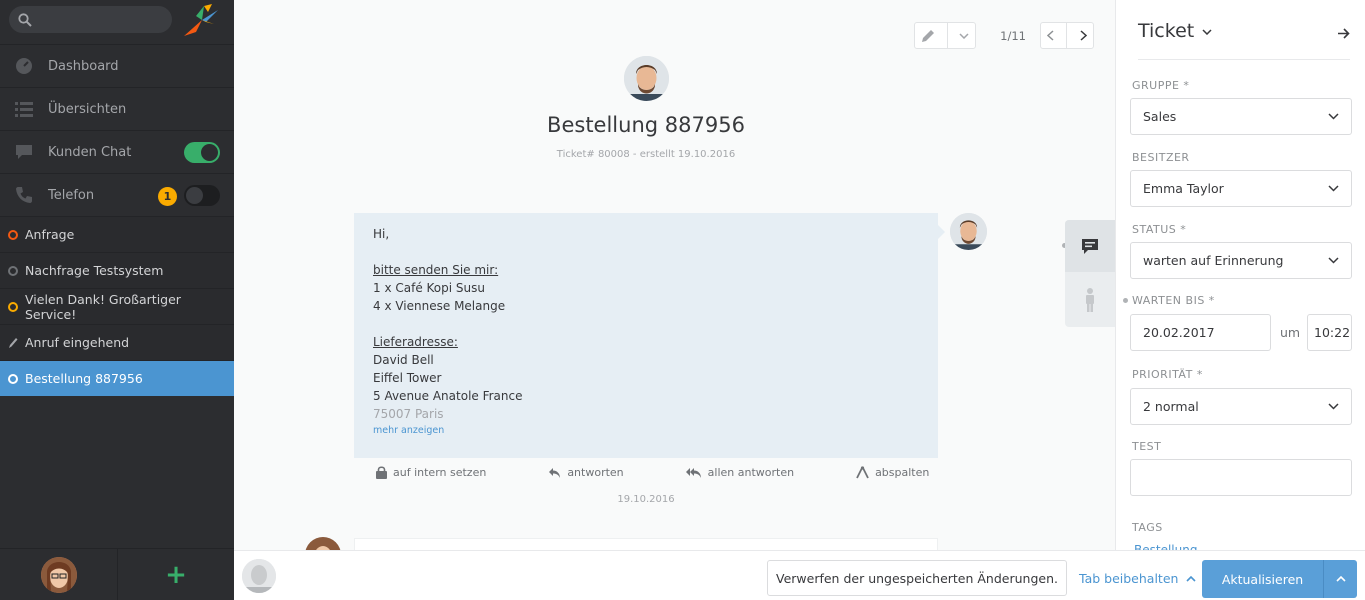 This screenshot has width=1365, height=600. I want to click on pager-count: 1/11, so click(1013, 35).